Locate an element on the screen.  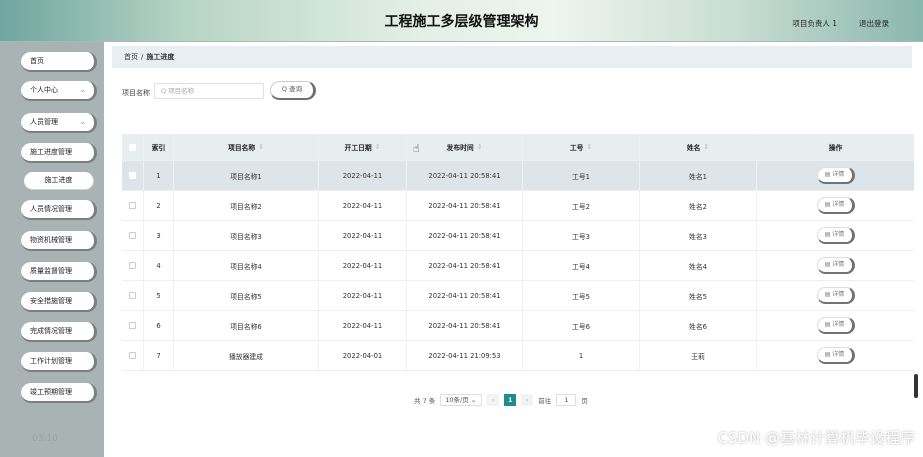
table-header-row: 索引 项目名称 ⇕ 开工日期 ⇕ 发布时间 ⇕ 工号 ⇕ 姓名 ⇕ 操作 is located at coordinates (518, 147).